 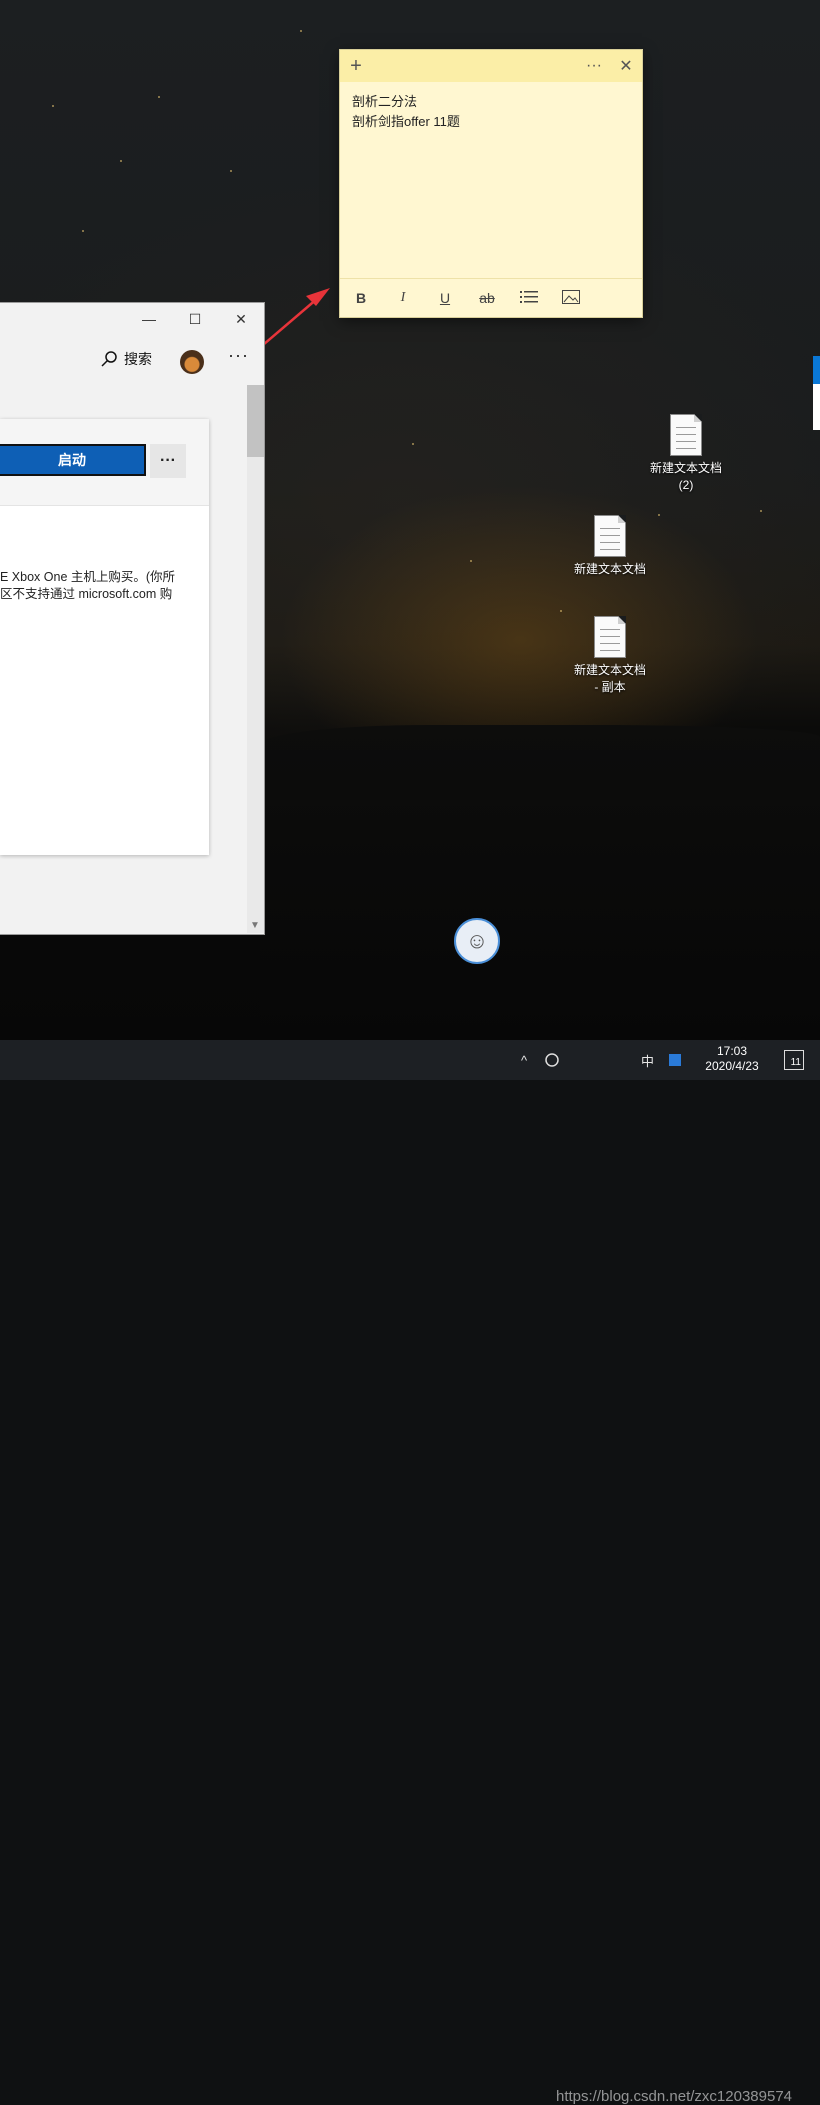 I want to click on sticky-note-text: 剖析二分法 剖析剑指offer 11题, so click(x=491, y=112).